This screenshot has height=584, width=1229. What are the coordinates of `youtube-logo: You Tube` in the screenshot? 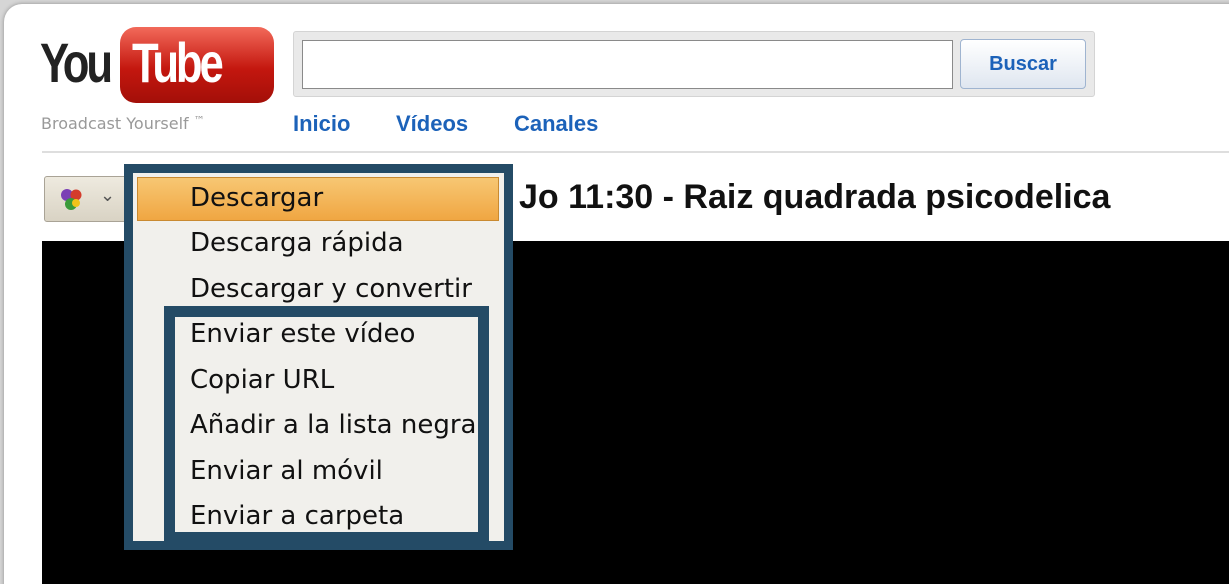 It's located at (157, 67).